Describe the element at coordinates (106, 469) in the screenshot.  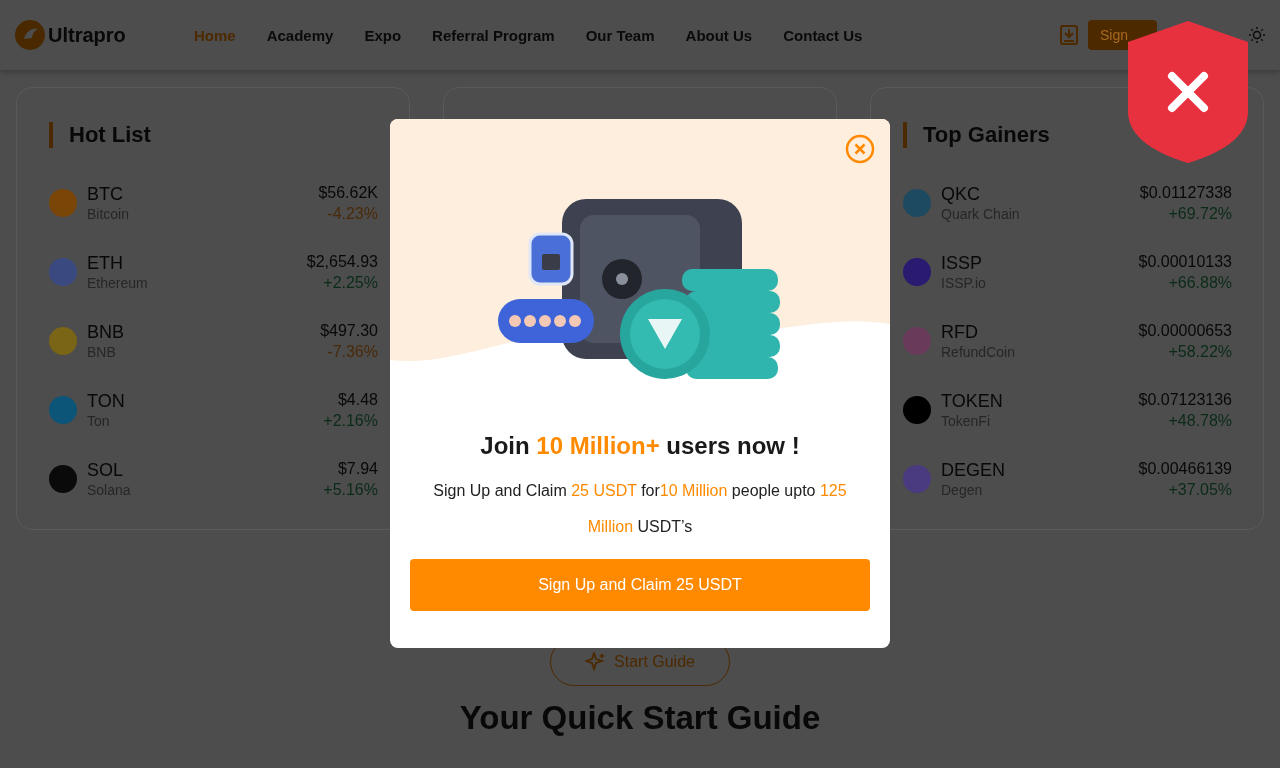
I see `coin-symbol: SOL` at that location.